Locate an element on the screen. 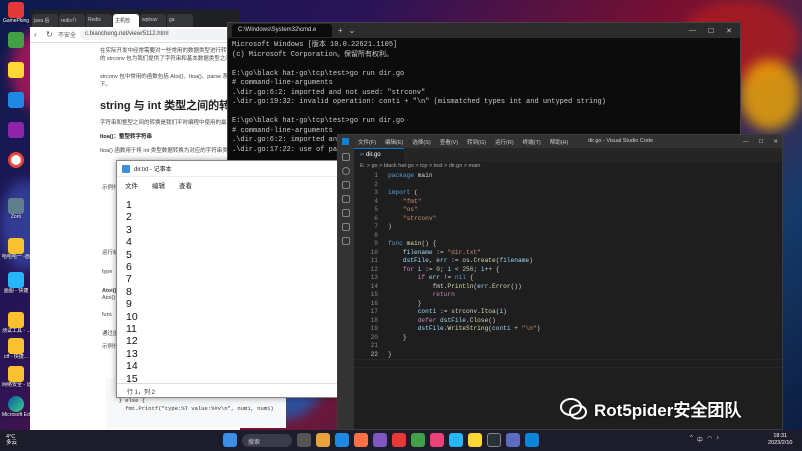  clock: 18:31 2023/2/10 is located at coordinates (780, 440).